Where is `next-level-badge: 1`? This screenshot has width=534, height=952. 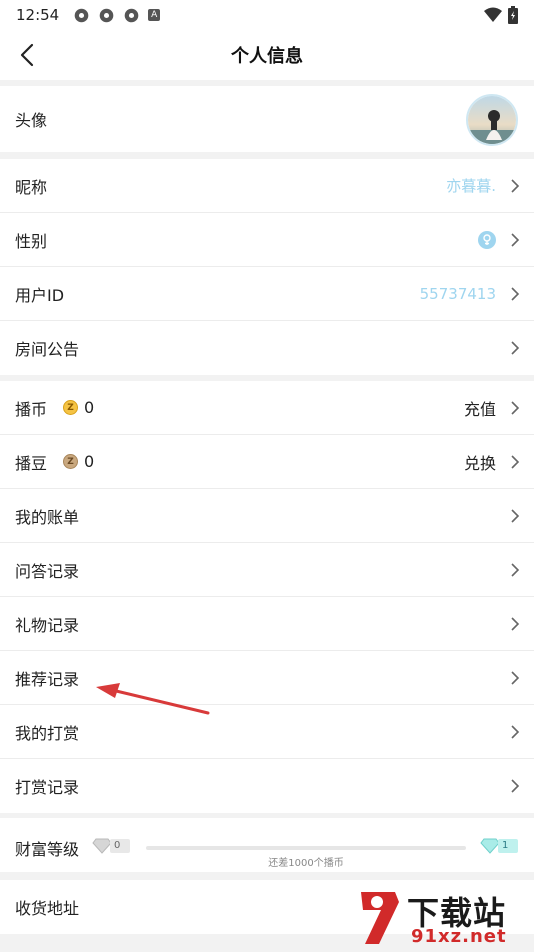
next-level-badge: 1 is located at coordinates (499, 846).